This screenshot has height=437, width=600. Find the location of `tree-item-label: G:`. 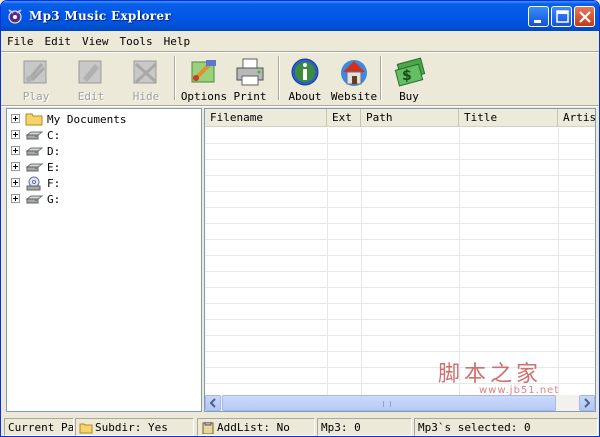

tree-item-label: G: is located at coordinates (54, 199).